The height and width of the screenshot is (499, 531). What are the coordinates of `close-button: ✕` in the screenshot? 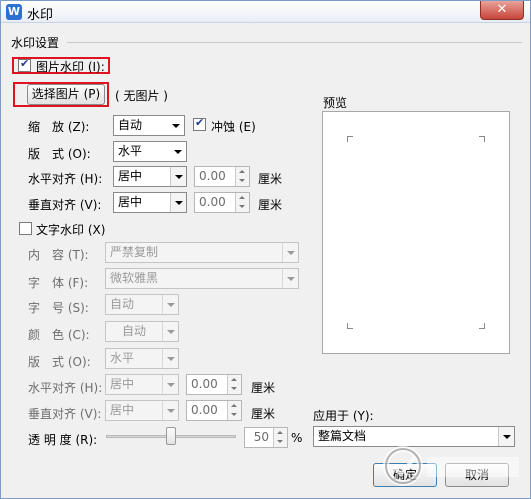 It's located at (502, 10).